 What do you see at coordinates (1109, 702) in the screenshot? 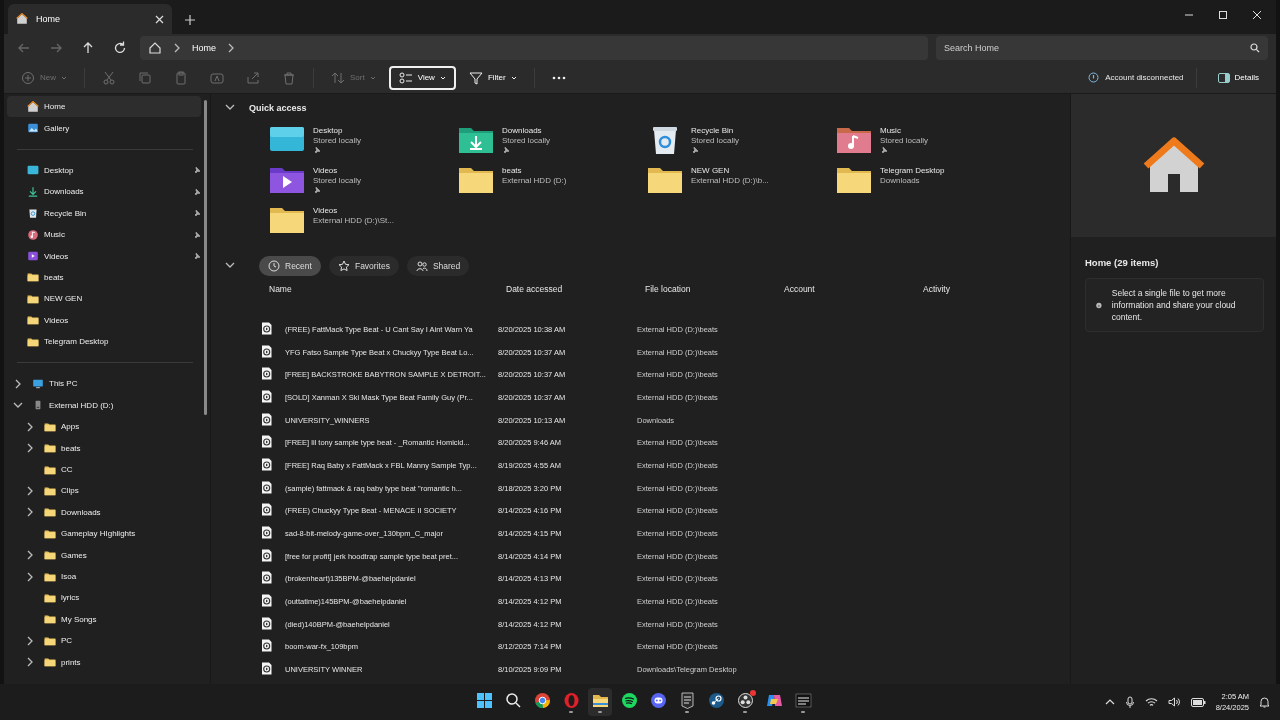
I see `chevron-up-icon` at bounding box center [1109, 702].